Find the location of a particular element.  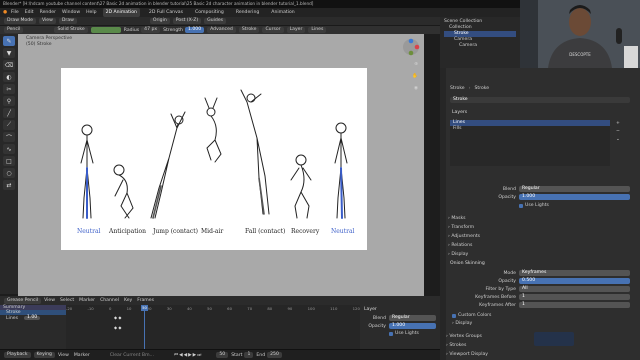

draw-tool-icon: ✎ is located at coordinates (9, 41).